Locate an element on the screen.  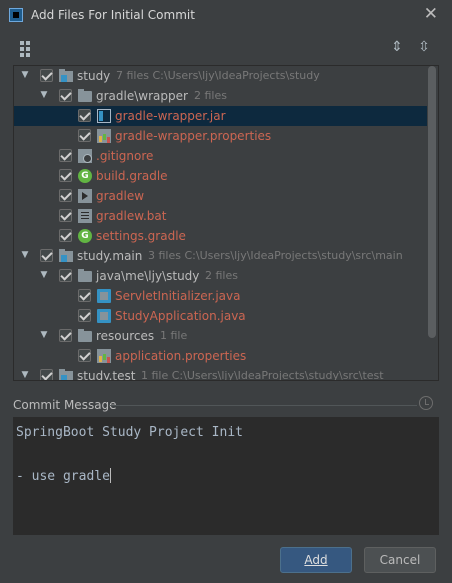
tree-row: StudyApplication.java is located at coordinates (220, 316).